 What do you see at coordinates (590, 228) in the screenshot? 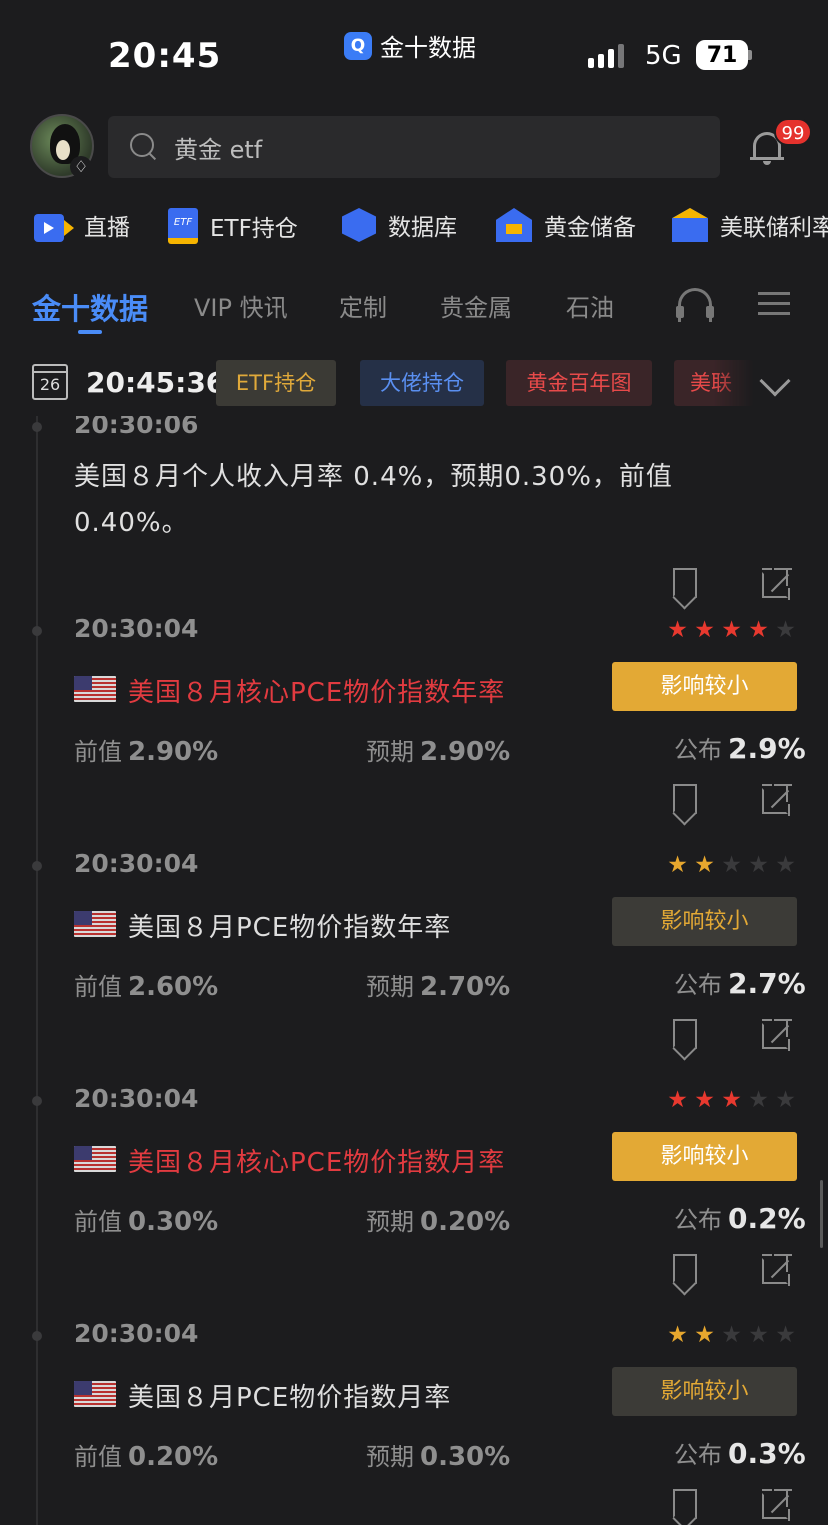
I see `quick-item-label: 黄金储备` at bounding box center [590, 228].